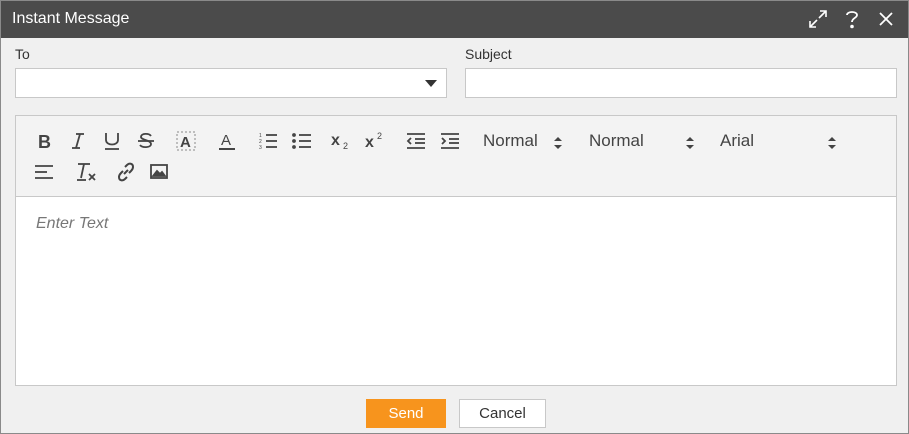 The height and width of the screenshot is (434, 909). I want to click on svg-text: 3, so click(260, 147).